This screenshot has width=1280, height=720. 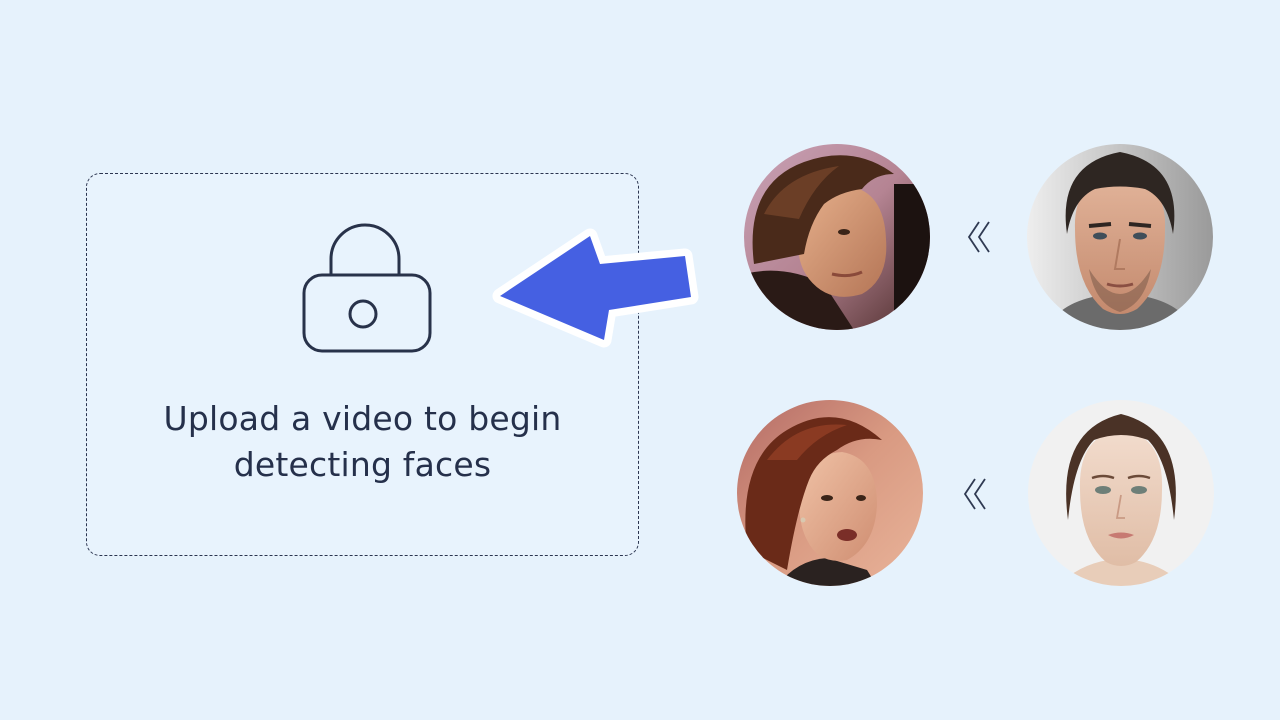 I want to click on detected-face-man, so click(x=837, y=237).